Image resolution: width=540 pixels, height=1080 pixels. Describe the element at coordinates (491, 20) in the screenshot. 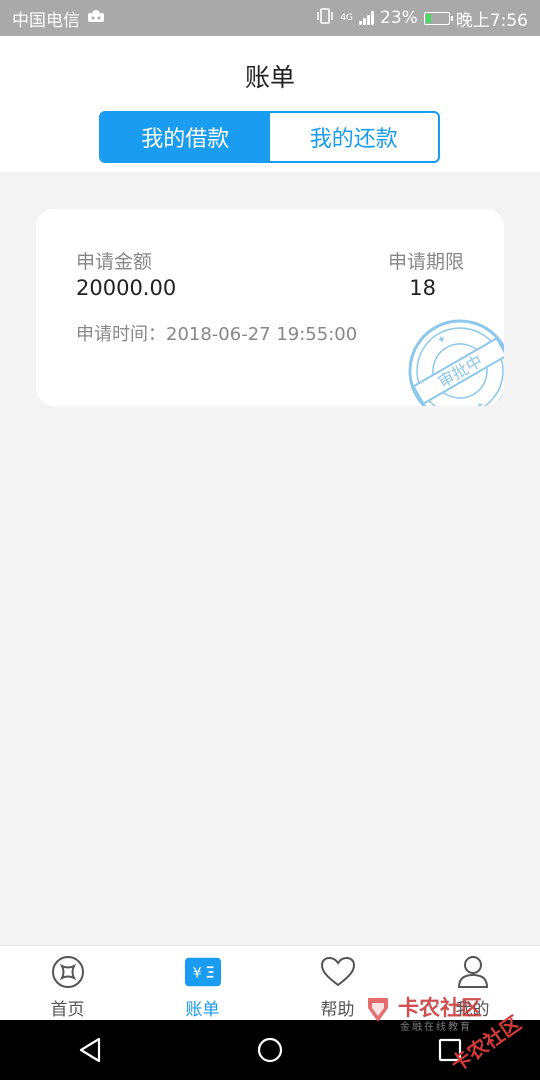

I see `clock: 晚上7:56` at that location.